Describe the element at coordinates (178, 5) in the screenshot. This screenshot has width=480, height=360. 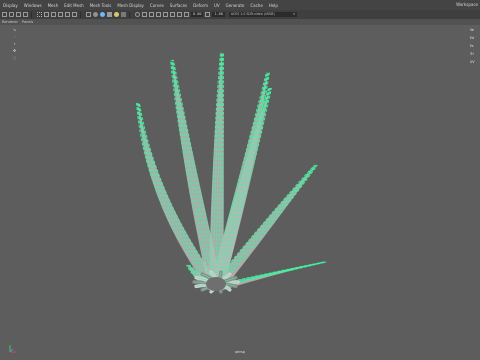
I see `menu-surfaces: Surfaces` at that location.